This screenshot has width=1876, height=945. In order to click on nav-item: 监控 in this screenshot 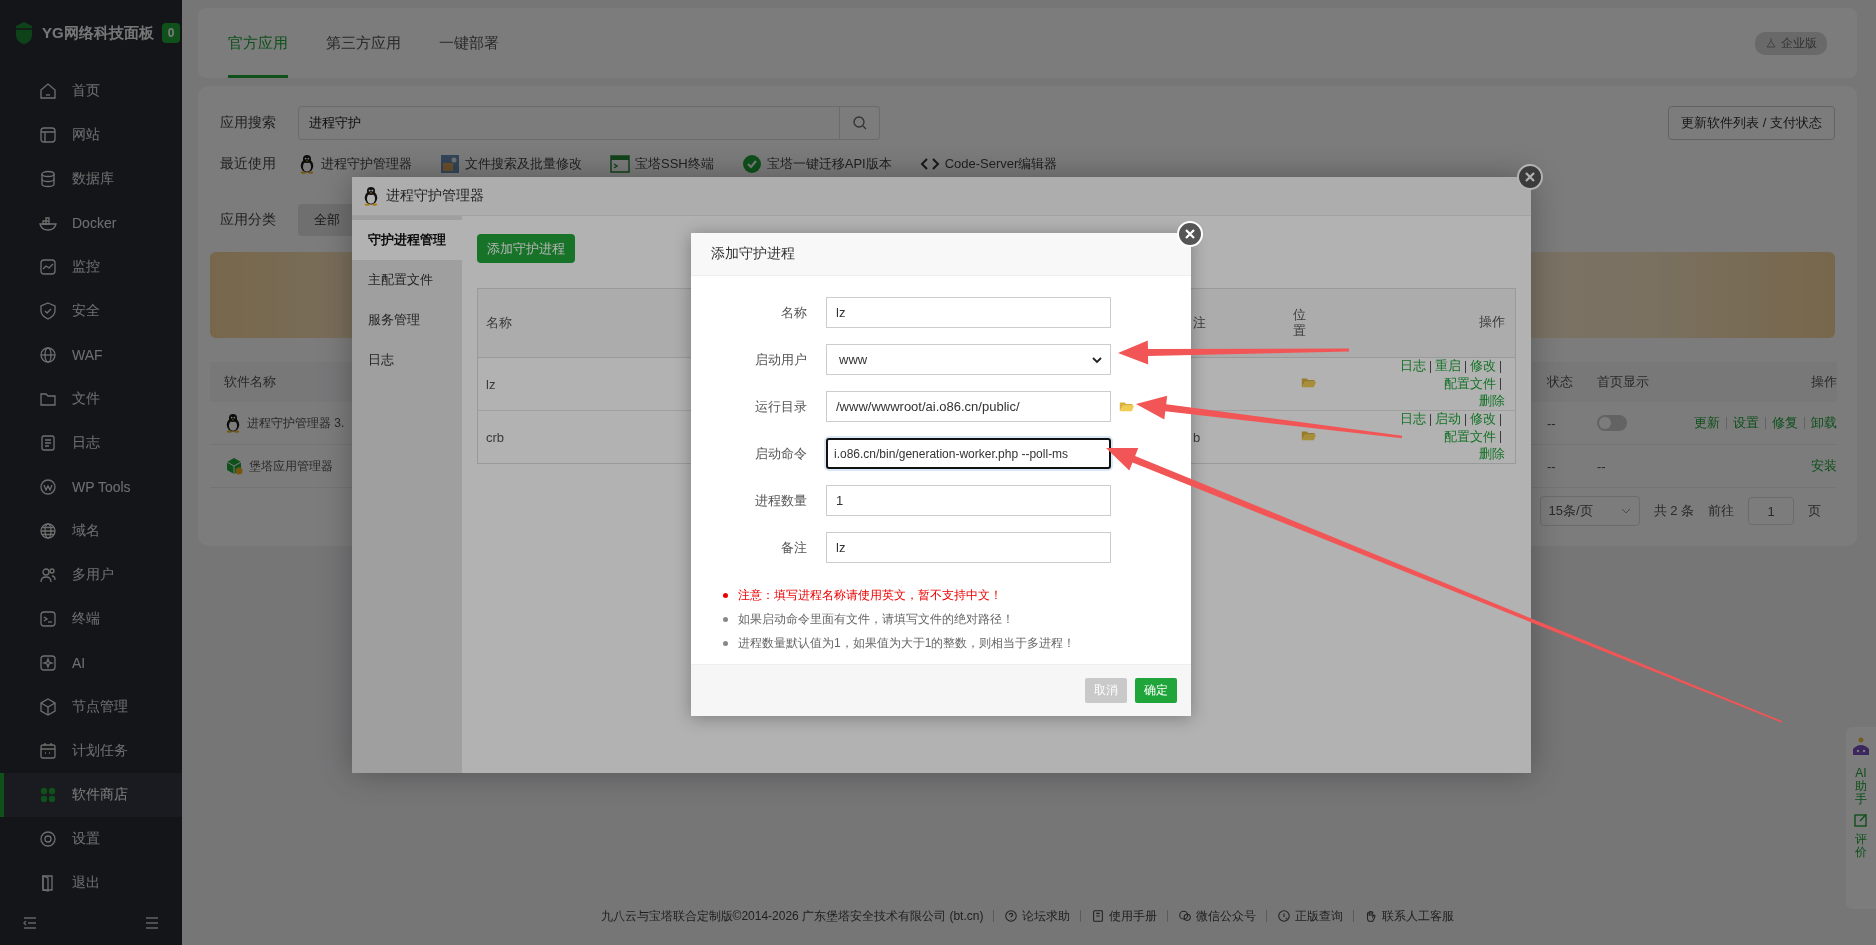, I will do `click(91, 267)`.